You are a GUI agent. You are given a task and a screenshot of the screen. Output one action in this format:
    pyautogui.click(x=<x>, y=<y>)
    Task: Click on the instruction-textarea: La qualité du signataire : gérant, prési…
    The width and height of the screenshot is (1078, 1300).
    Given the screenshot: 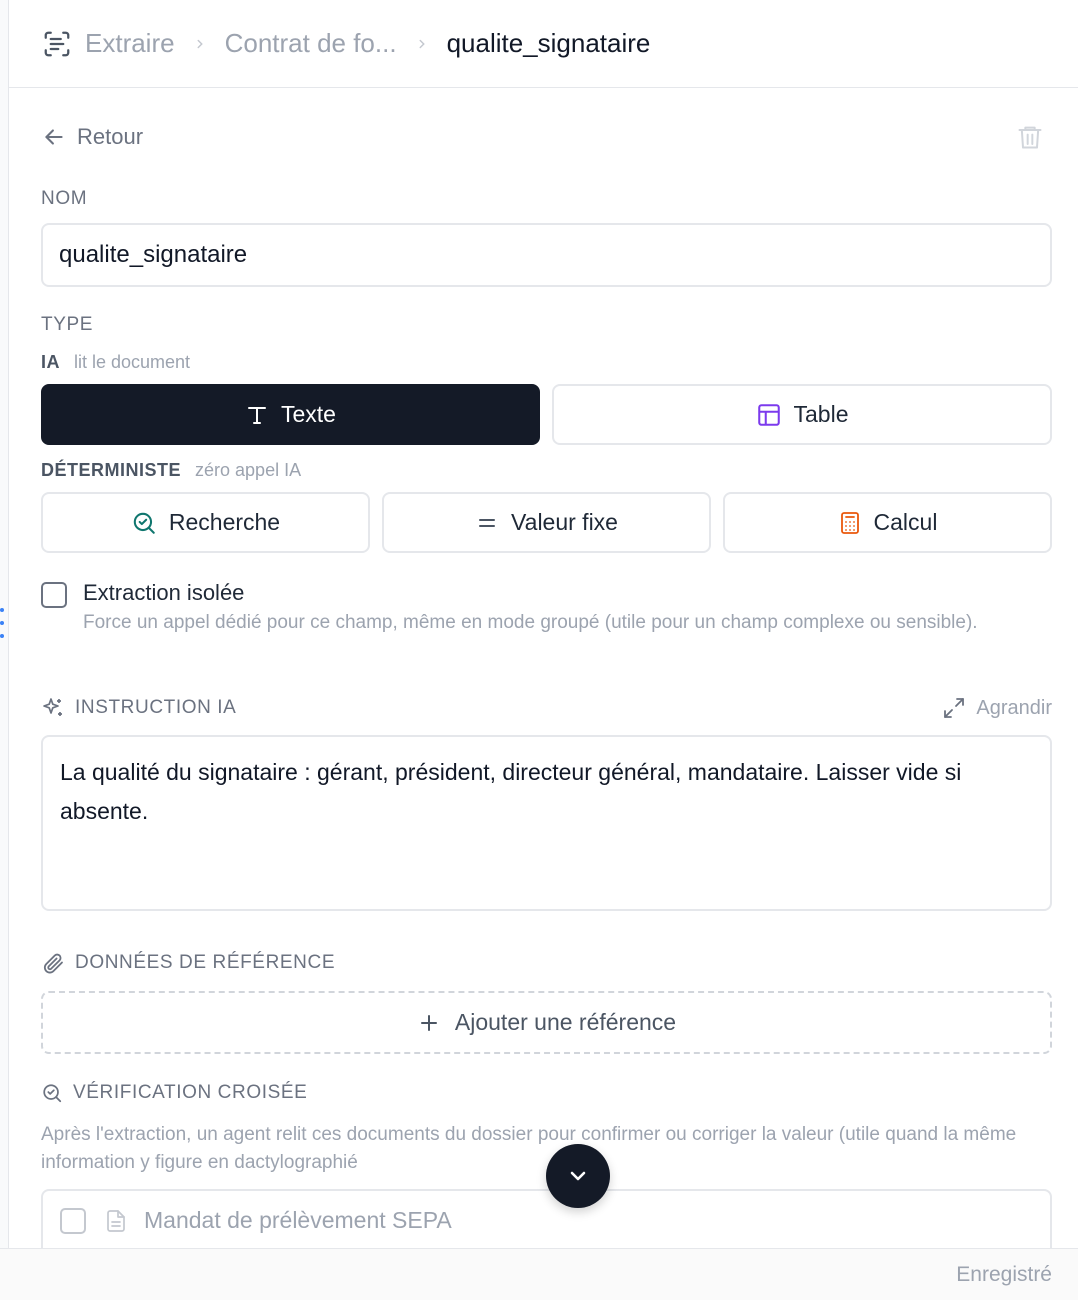 What is the action you would take?
    pyautogui.click(x=546, y=823)
    